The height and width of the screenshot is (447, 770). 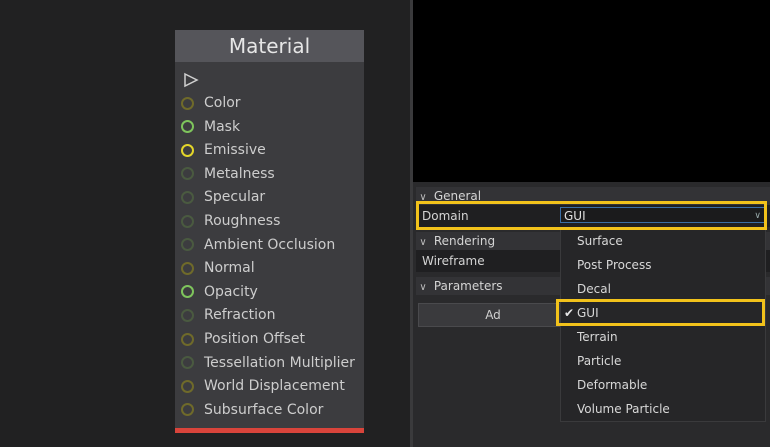 I want to click on add-parameter-button: Ad, so click(x=493, y=315).